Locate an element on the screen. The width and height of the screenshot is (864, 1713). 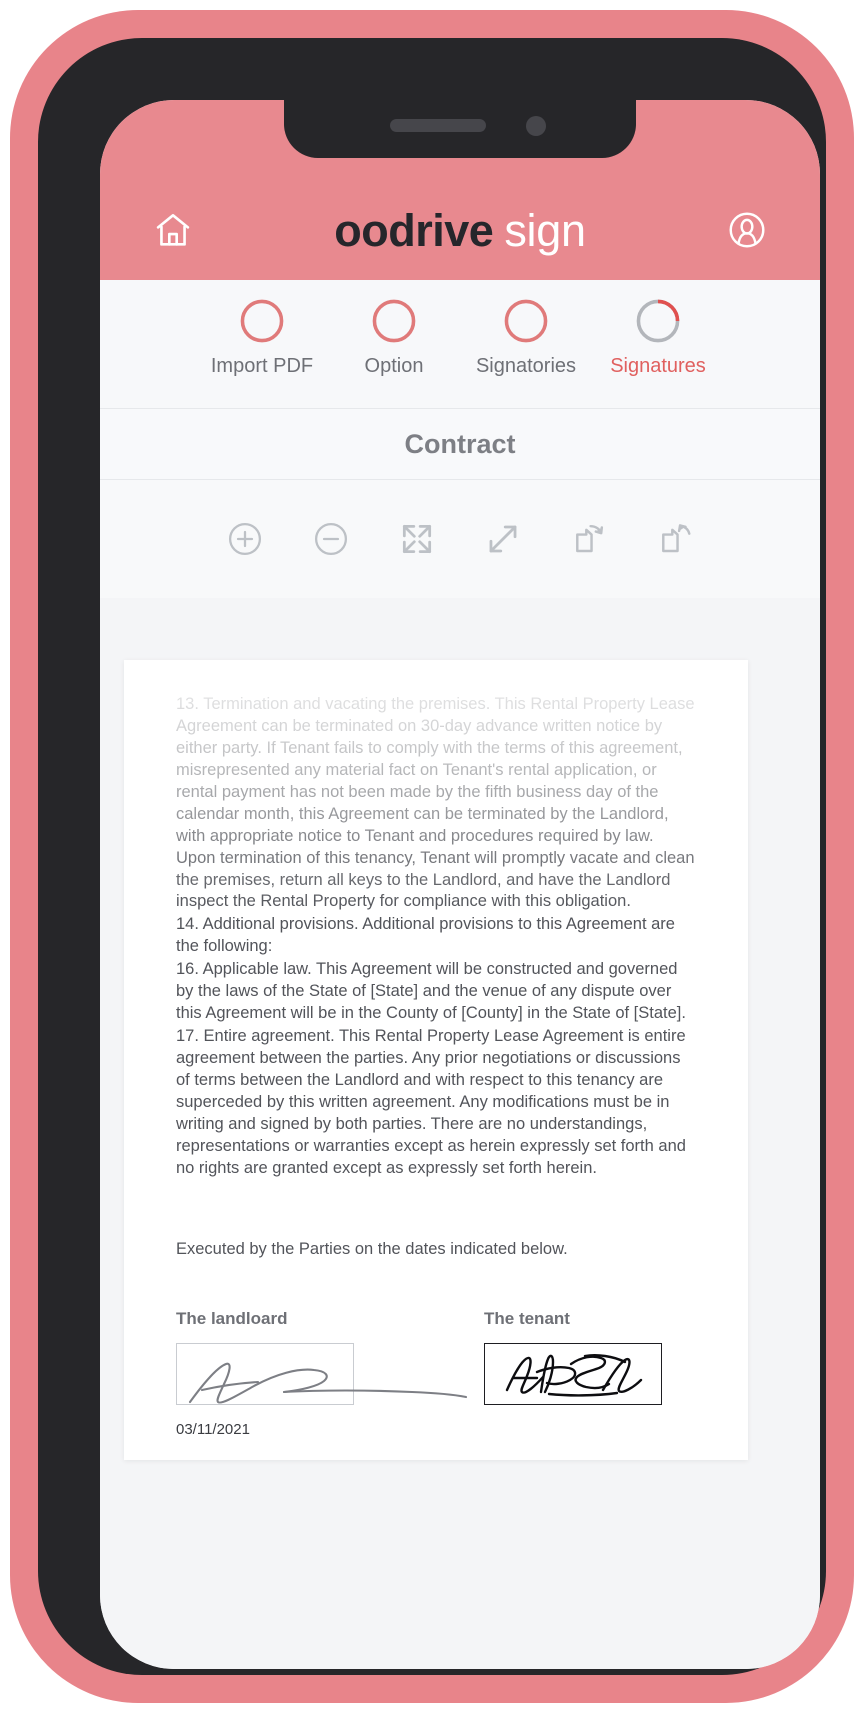
stepper-label-signatures: Signatures is located at coordinates (658, 366).